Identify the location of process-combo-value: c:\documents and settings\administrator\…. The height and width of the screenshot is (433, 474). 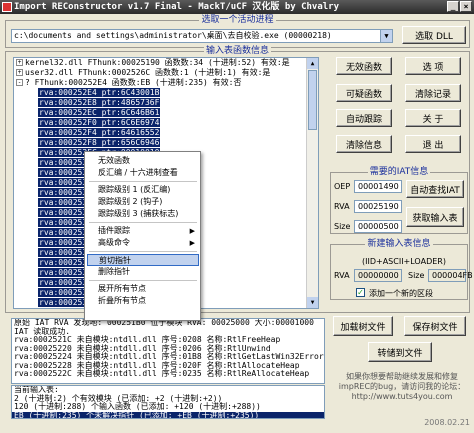
(173, 35).